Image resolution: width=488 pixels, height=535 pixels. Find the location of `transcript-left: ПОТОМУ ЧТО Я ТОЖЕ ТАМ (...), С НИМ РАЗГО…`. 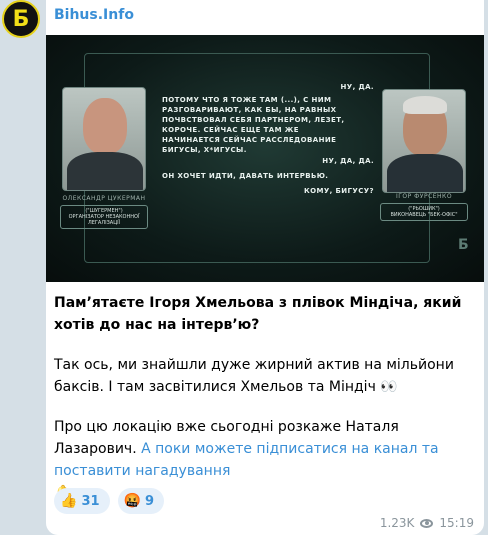

transcript-left: ПОТОМУ ЧТО Я ТОЖЕ ТАМ (...), С НИМ РАЗГО… is located at coordinates (253, 125).